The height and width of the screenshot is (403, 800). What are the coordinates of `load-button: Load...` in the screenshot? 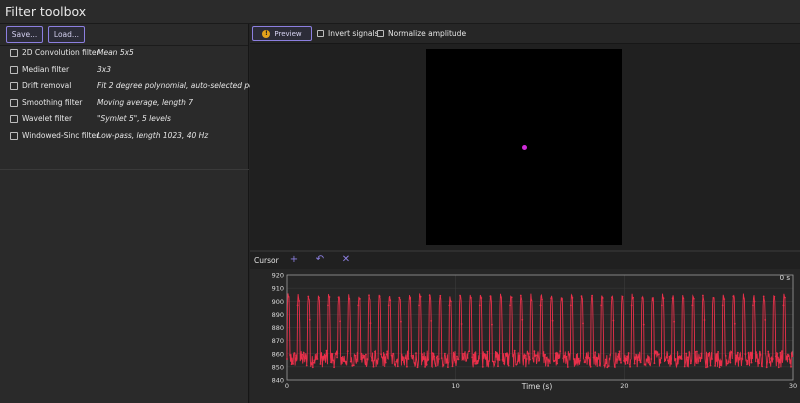 It's located at (66, 34).